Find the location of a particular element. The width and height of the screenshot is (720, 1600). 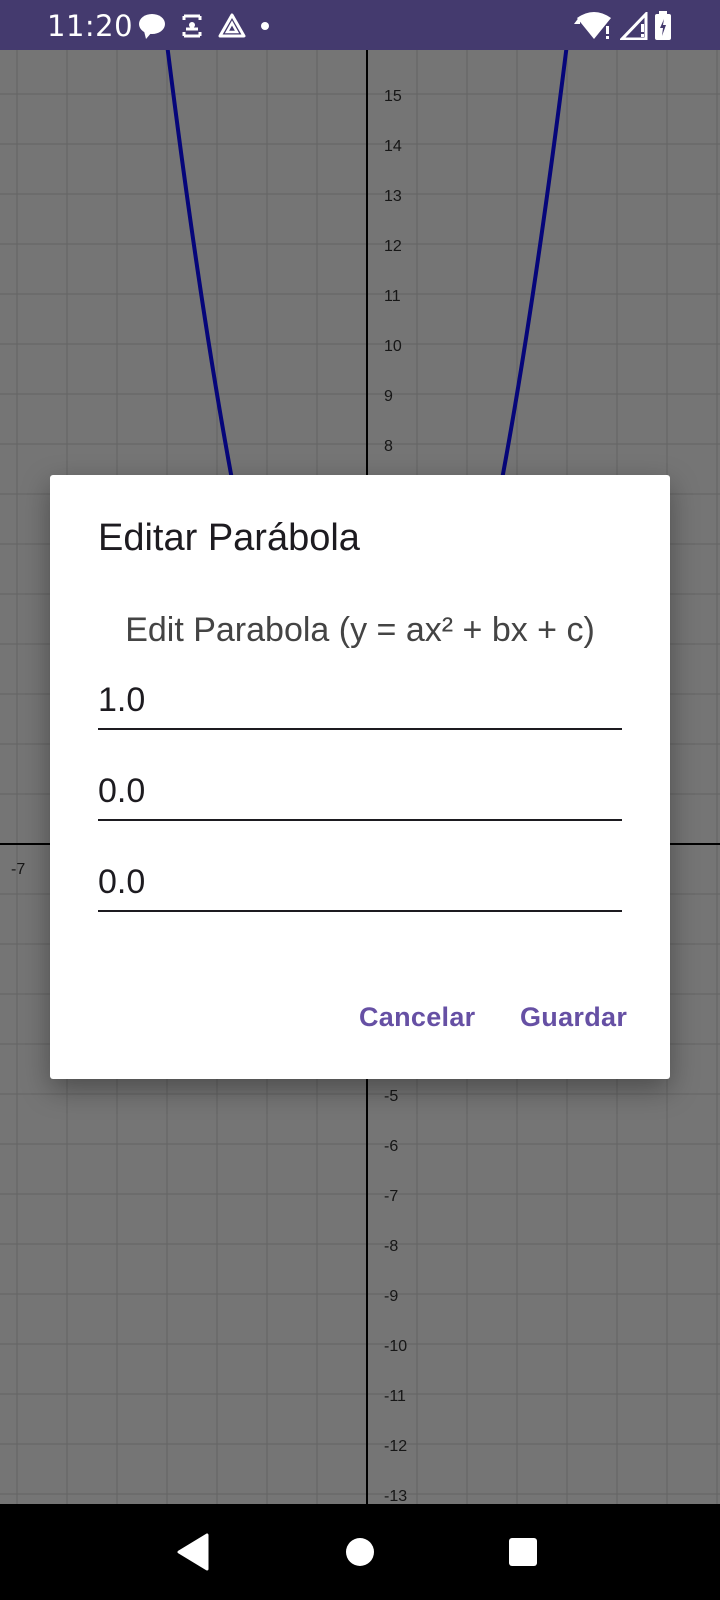

steam-icon is located at coordinates (192, 26).